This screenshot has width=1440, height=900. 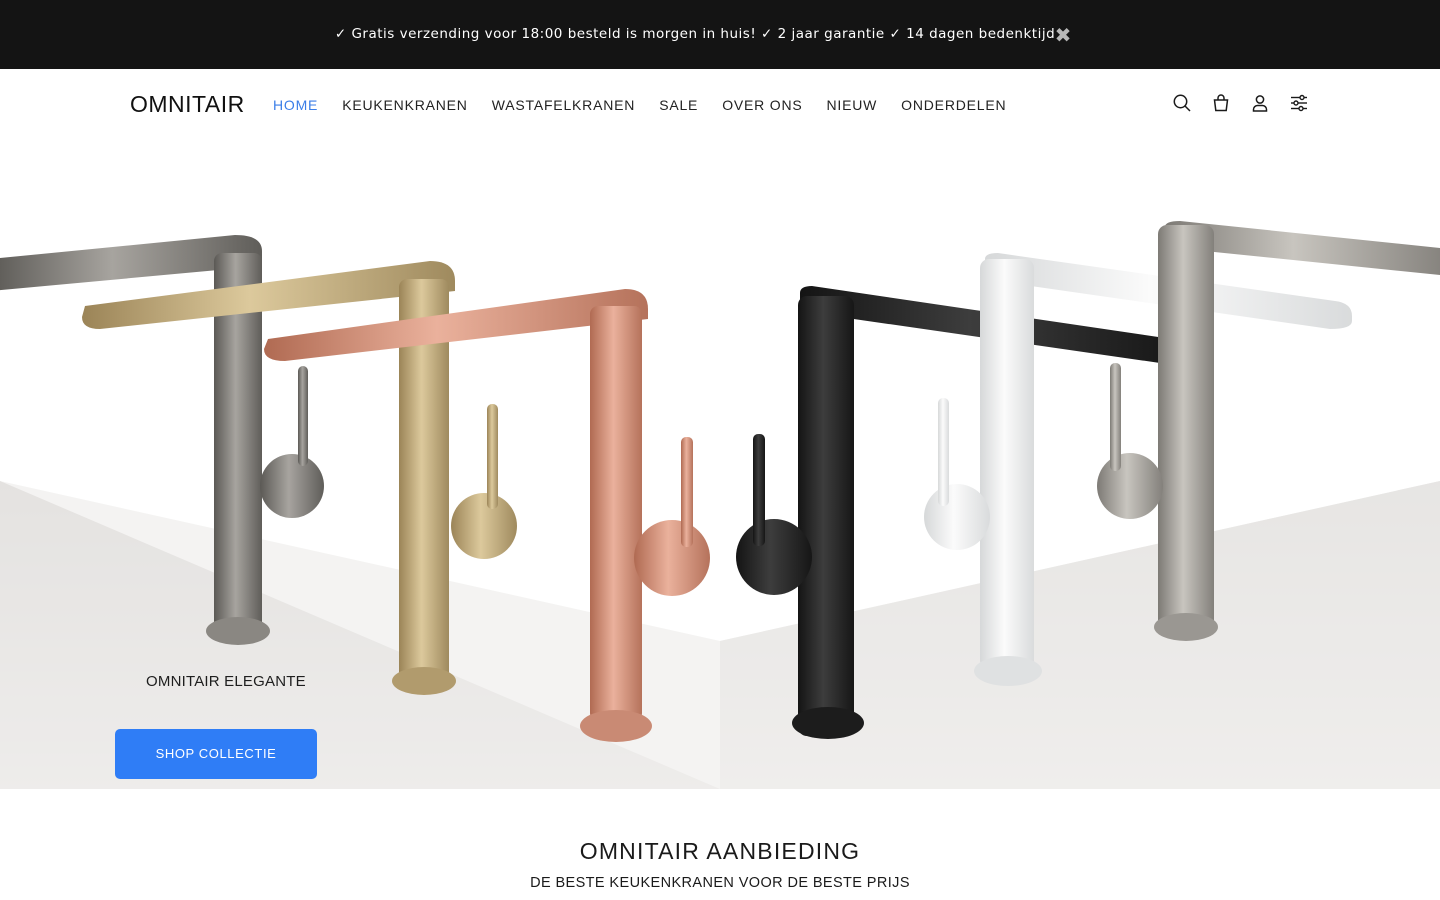 What do you see at coordinates (720, 851) in the screenshot?
I see `offer-section-title: OMNITAIR AANBIEDING` at bounding box center [720, 851].